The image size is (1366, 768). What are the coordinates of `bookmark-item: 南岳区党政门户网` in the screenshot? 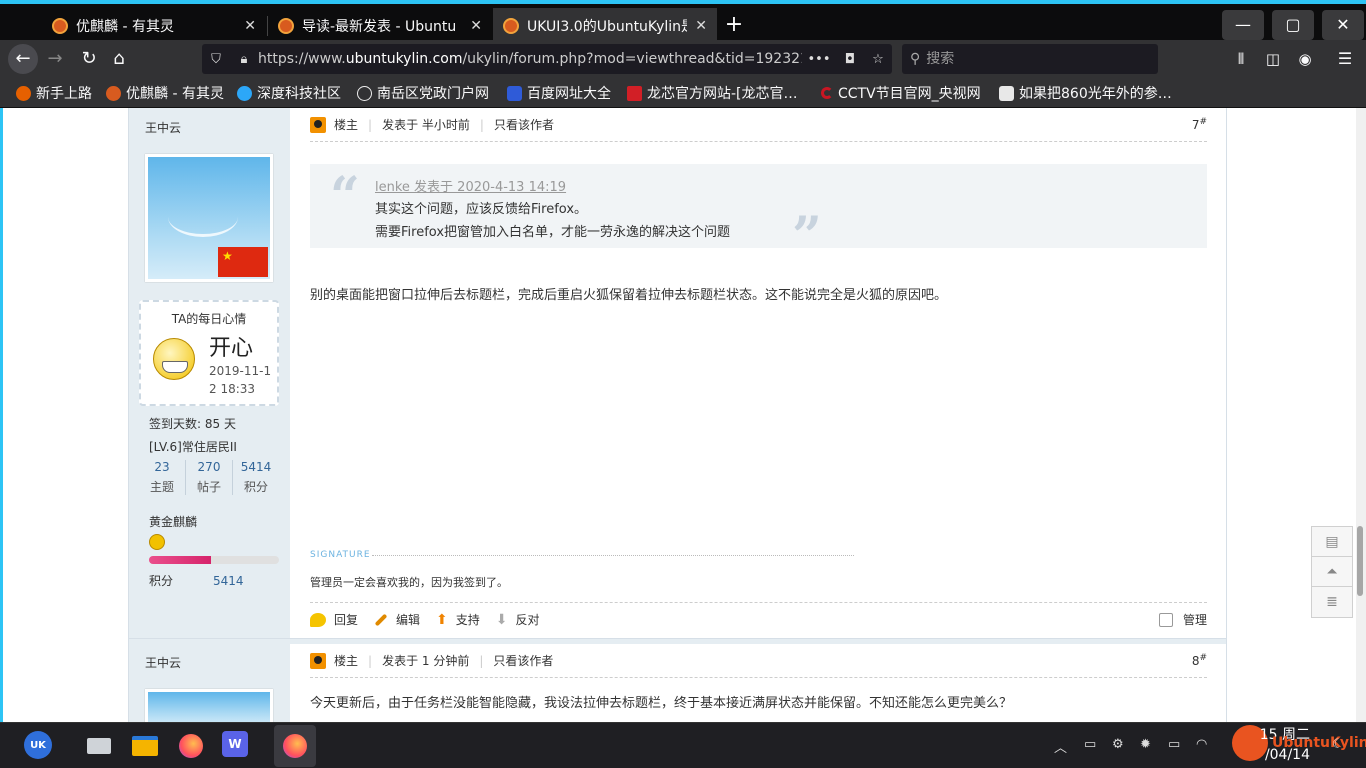 It's located at (423, 93).